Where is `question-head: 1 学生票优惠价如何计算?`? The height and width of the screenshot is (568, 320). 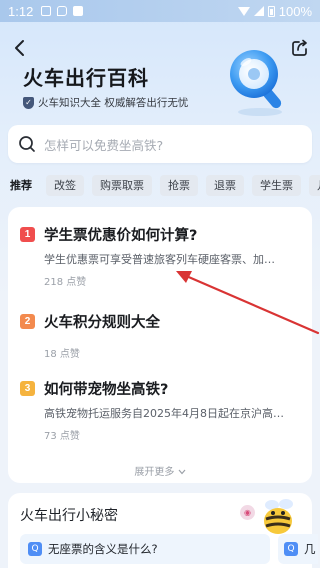
question-head: 1 学生票优惠价如何计算? is located at coordinates (161, 234).